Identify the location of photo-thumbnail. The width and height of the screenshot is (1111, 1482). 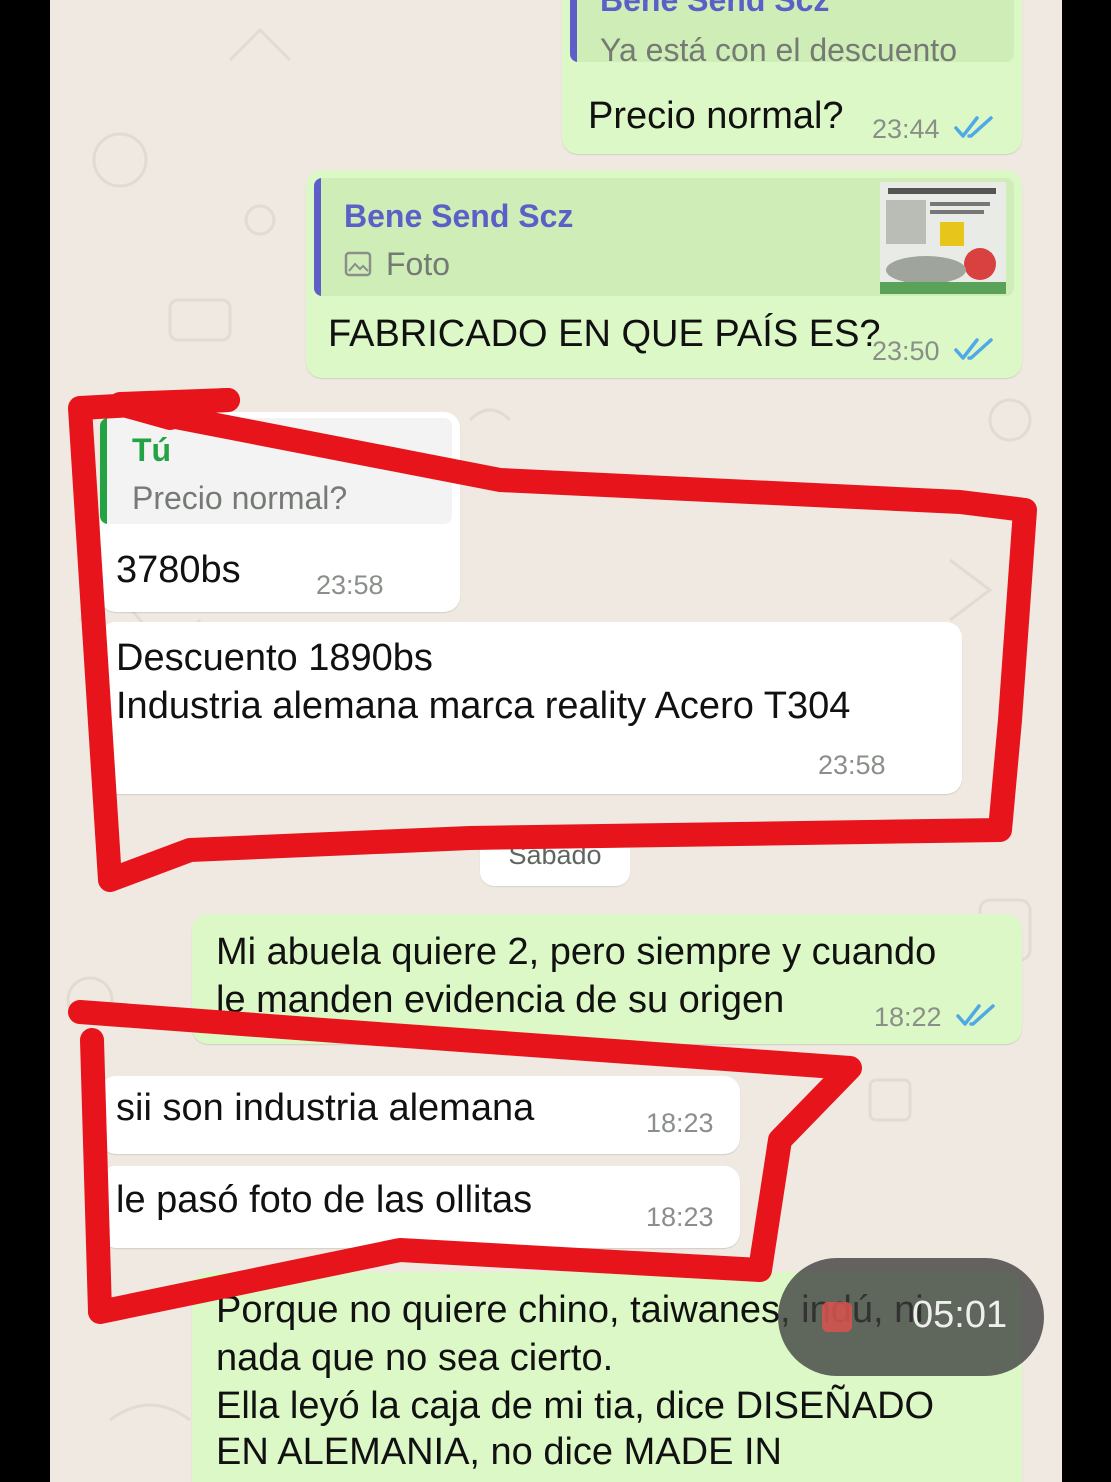
(943, 238).